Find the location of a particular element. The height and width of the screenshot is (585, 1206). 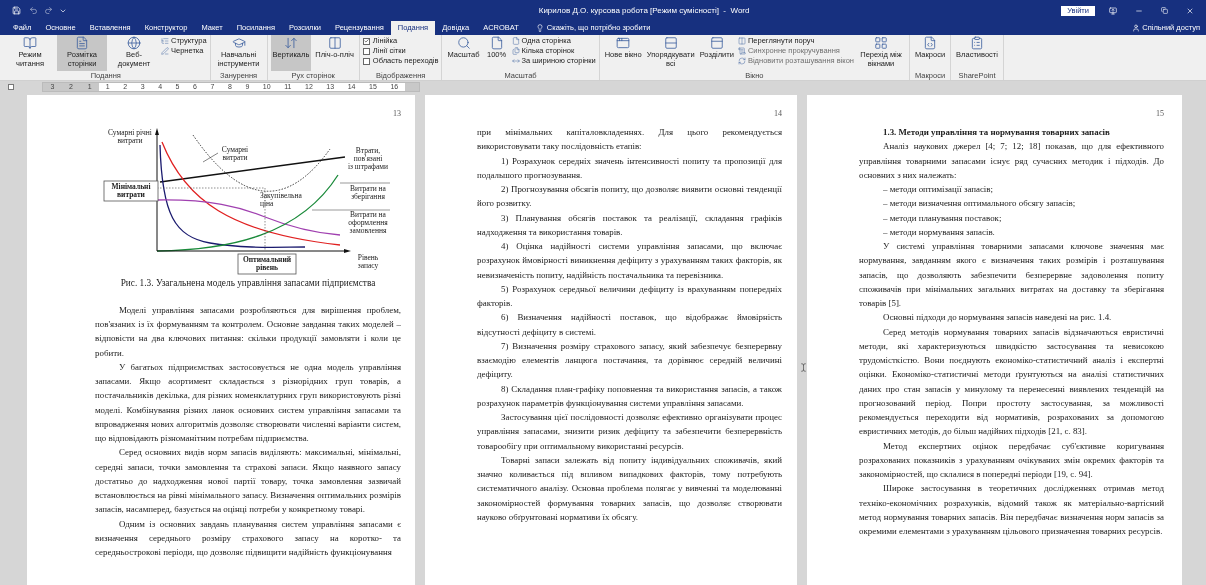

macro-icon is located at coordinates (930, 43).